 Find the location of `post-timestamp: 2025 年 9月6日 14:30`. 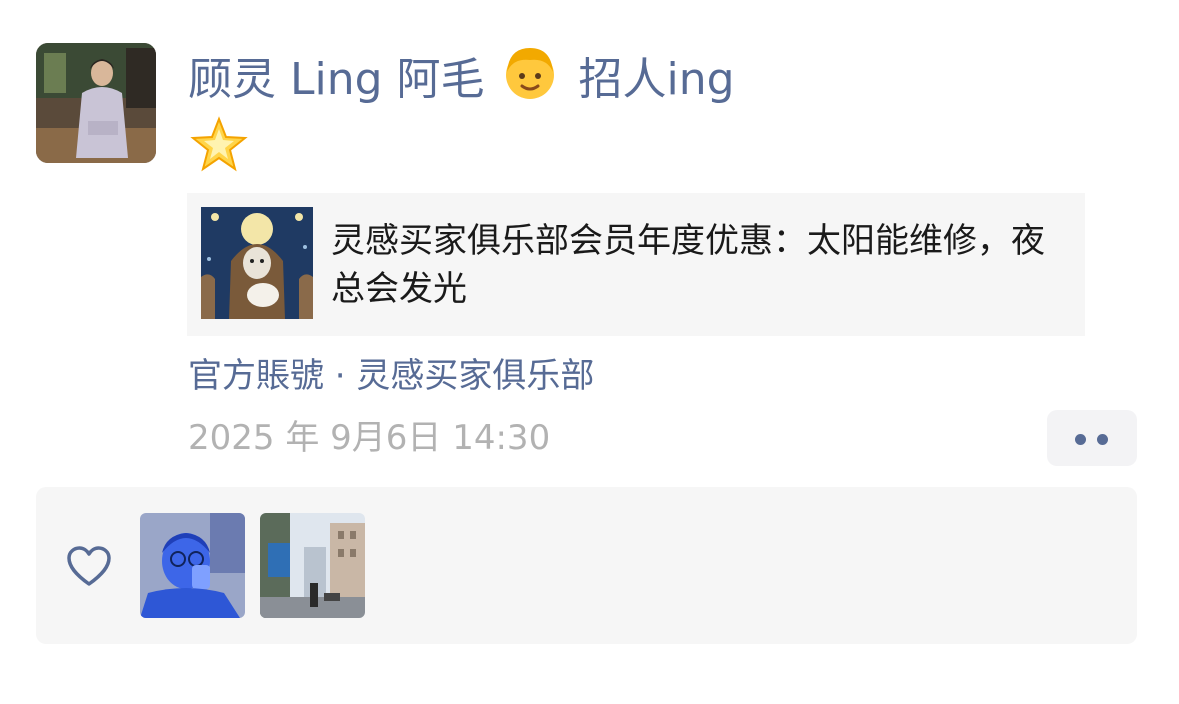

post-timestamp: 2025 年 9月6日 14:30 is located at coordinates (369, 438).